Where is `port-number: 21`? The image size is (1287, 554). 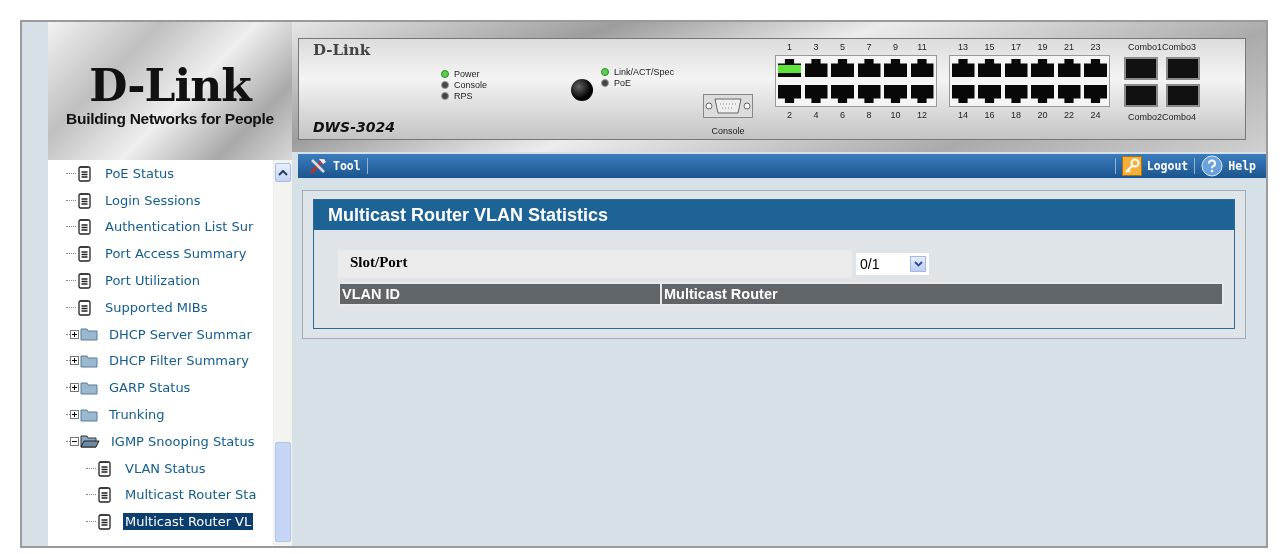 port-number: 21 is located at coordinates (1069, 47).